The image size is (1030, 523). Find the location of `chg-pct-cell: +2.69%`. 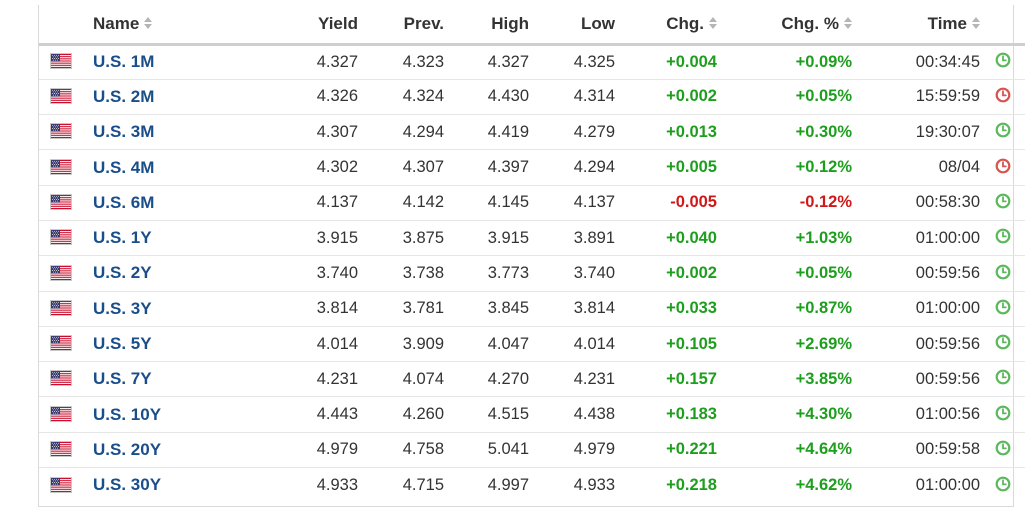

chg-pct-cell: +2.69% is located at coordinates (823, 343).